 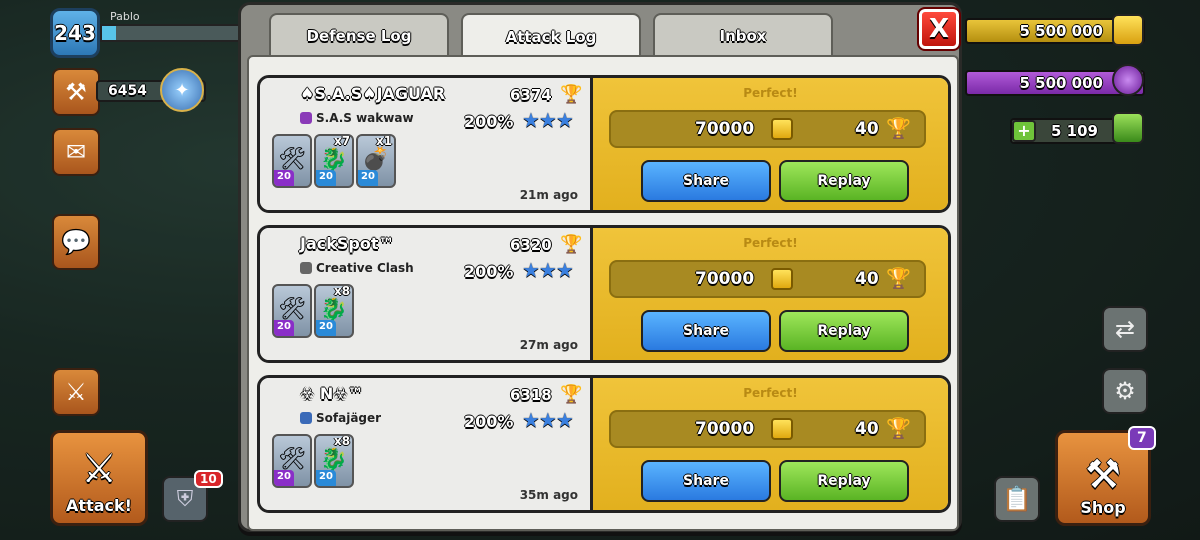 What do you see at coordinates (332, 393) in the screenshot?
I see `opponent-name: ☣ N☣™` at bounding box center [332, 393].